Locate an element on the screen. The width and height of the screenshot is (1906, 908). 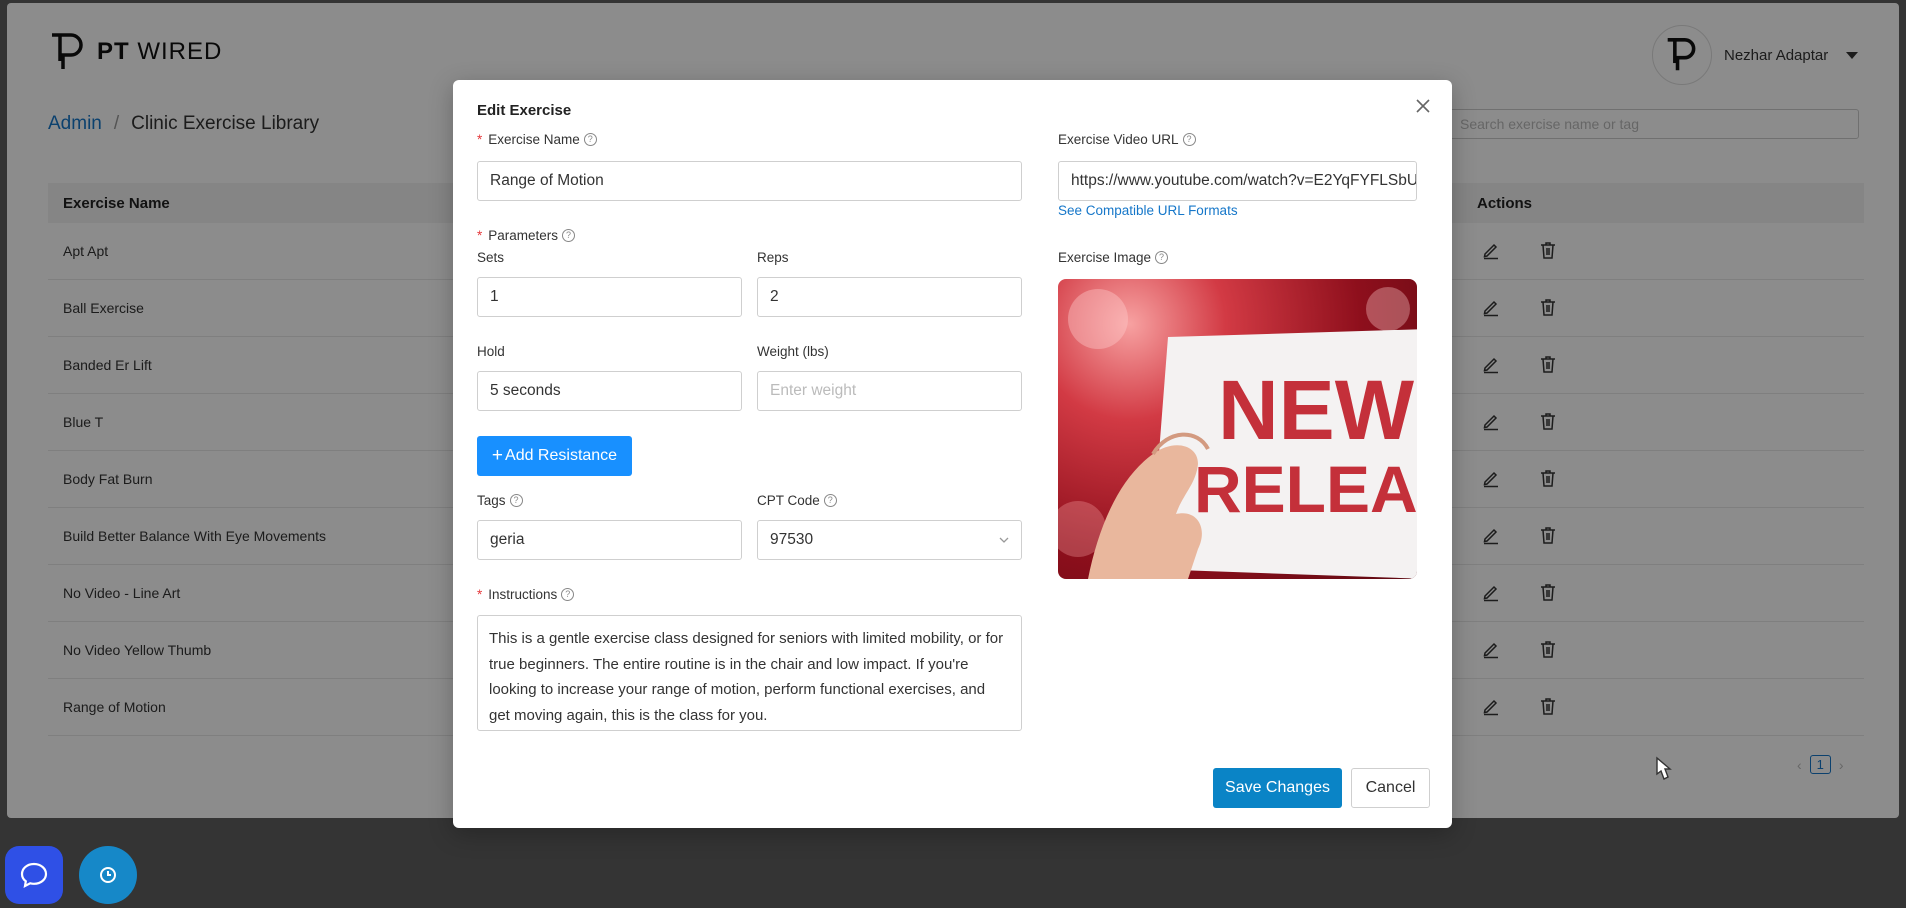
tags-label: Tags ? is located at coordinates (500, 500).